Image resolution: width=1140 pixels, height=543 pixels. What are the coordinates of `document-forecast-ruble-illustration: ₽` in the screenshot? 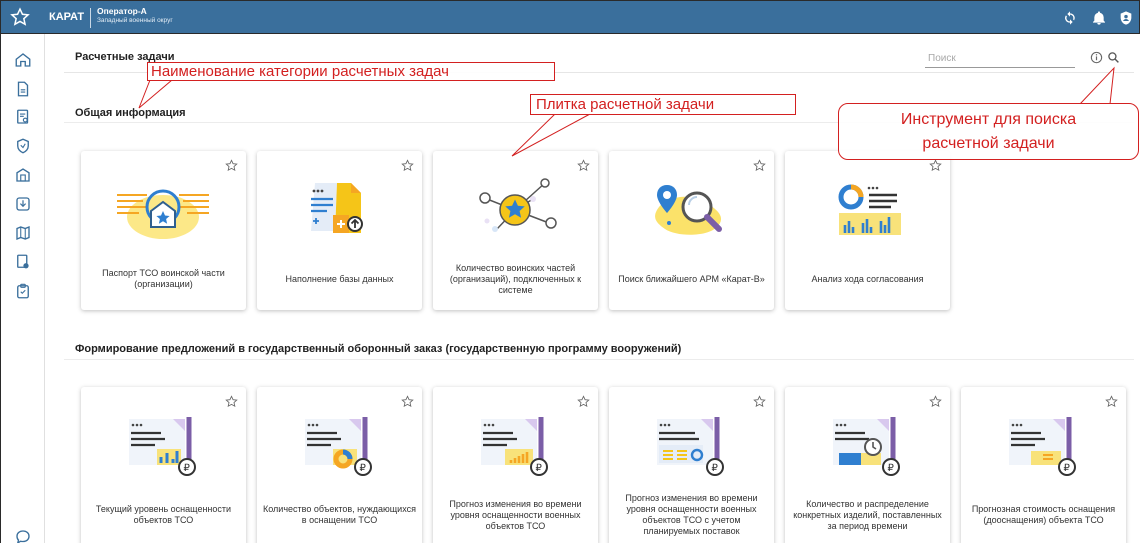 It's located at (690, 446).